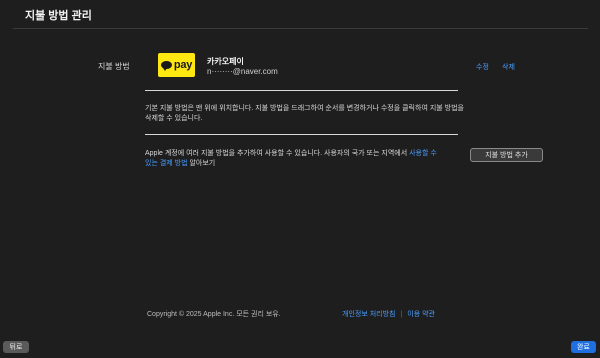 Image resolution: width=600 pixels, height=358 pixels. I want to click on kakao-bubble-icon, so click(166, 66).